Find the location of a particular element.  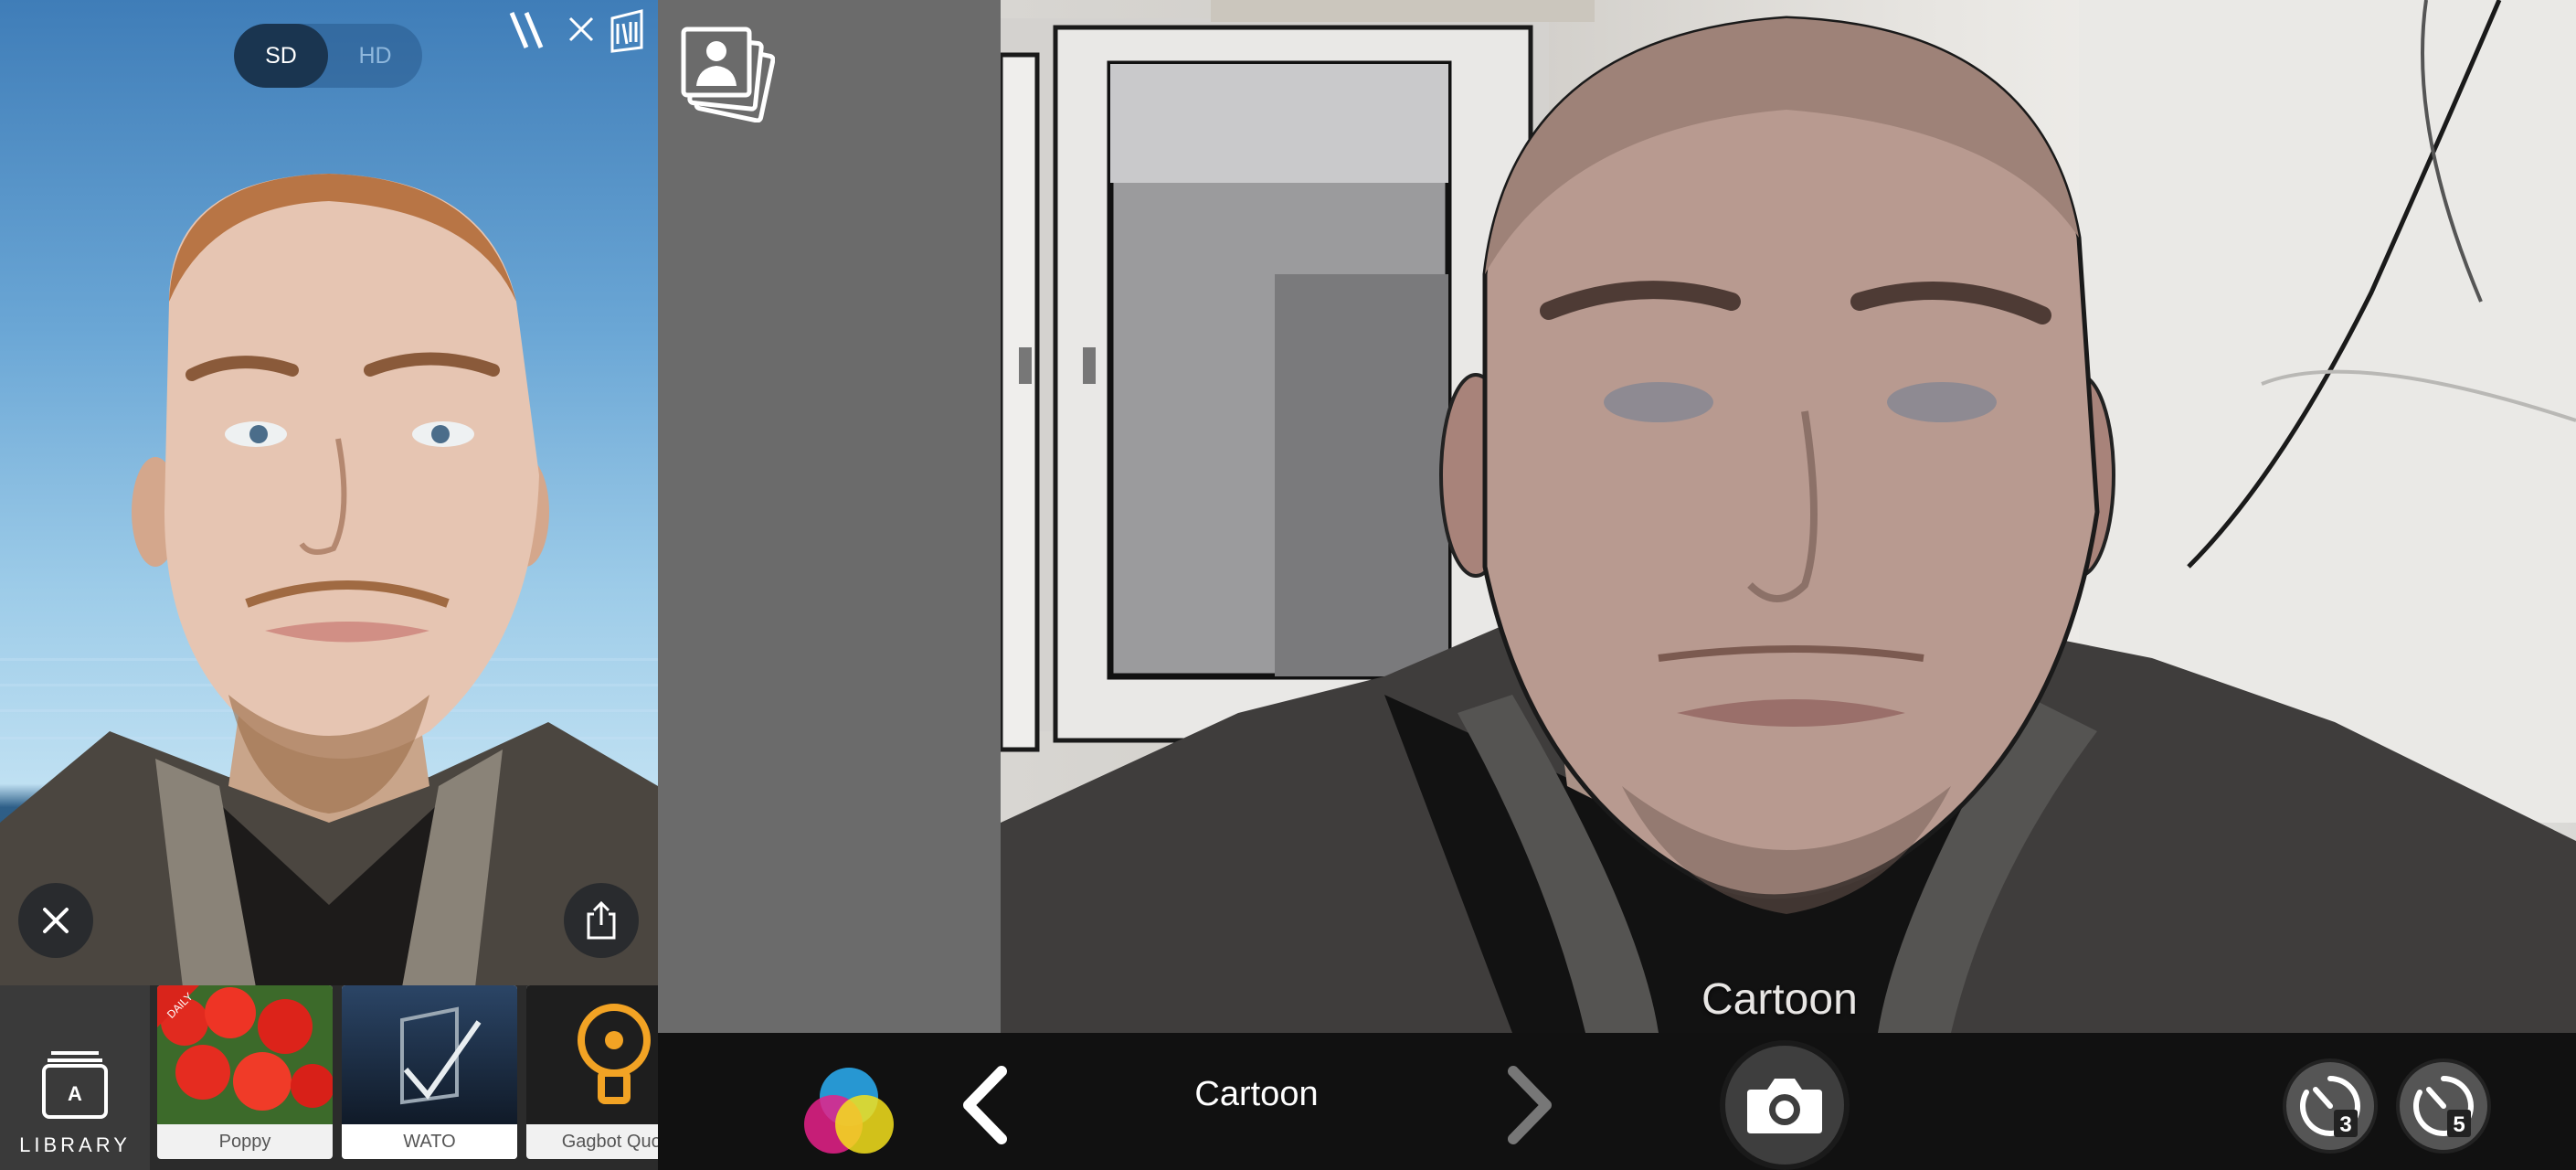

share-button is located at coordinates (601, 920).